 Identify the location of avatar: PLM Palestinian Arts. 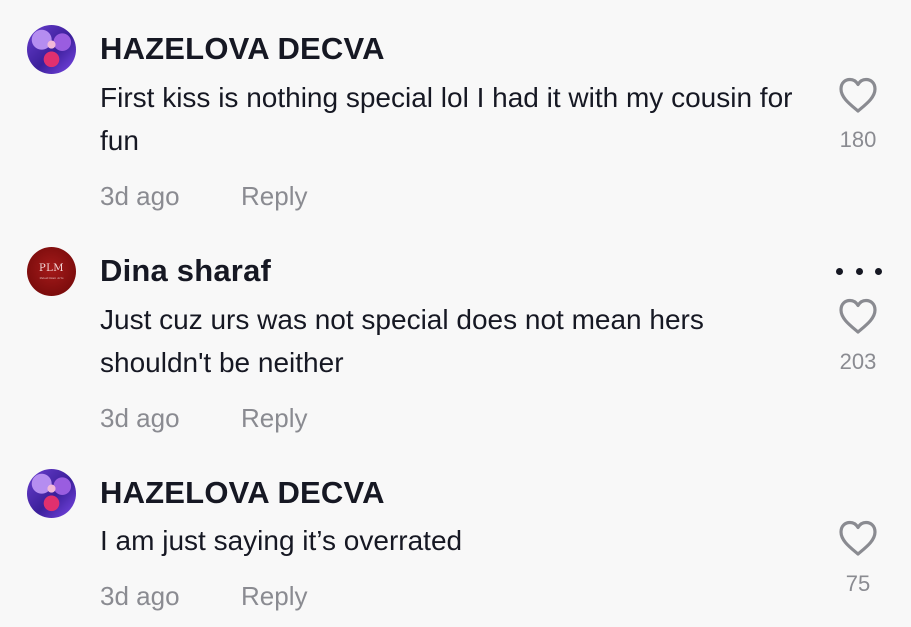
(51, 271).